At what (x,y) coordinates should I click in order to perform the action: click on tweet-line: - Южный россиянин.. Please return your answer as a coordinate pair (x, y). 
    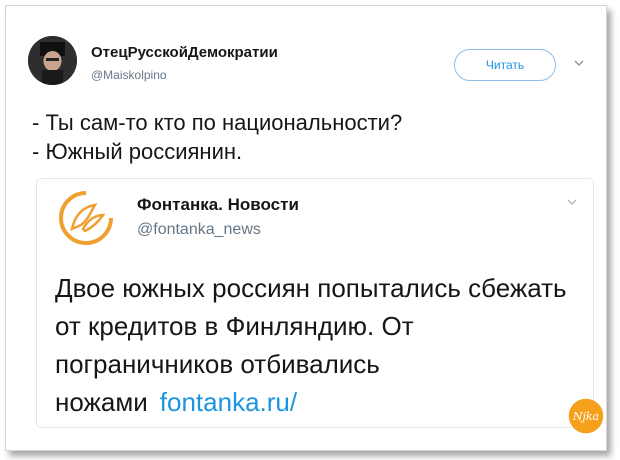
    Looking at the image, I should click on (137, 151).